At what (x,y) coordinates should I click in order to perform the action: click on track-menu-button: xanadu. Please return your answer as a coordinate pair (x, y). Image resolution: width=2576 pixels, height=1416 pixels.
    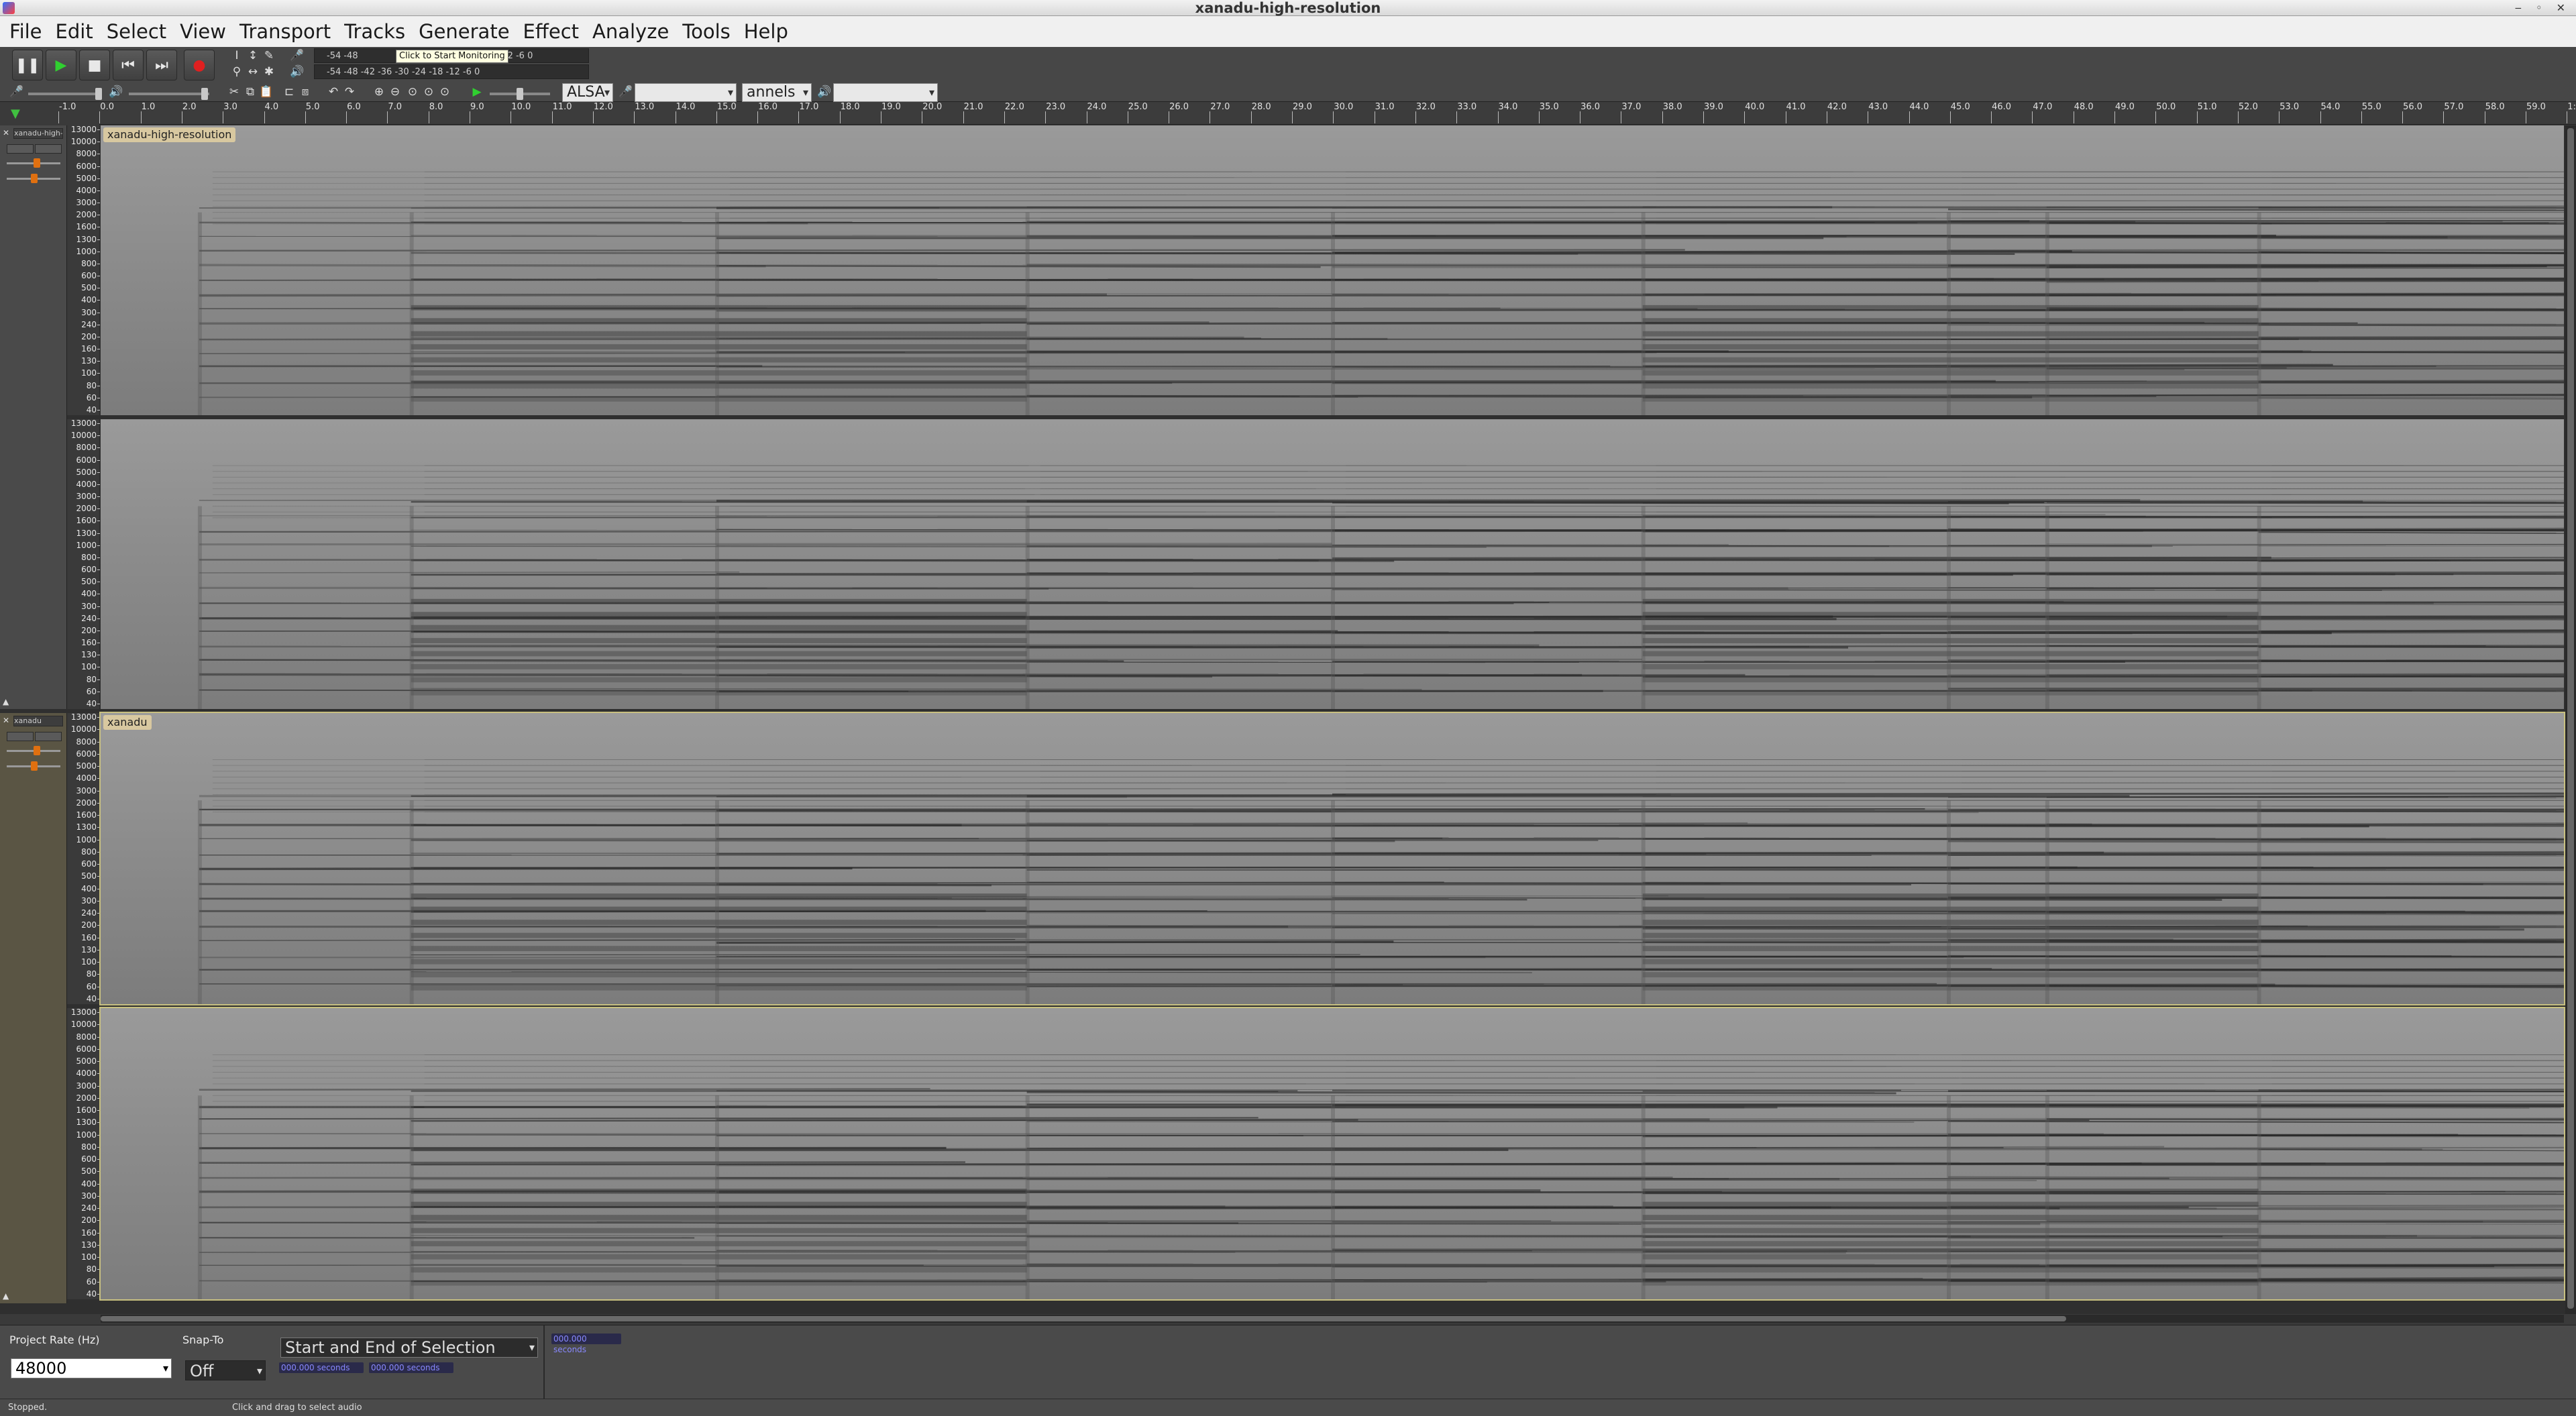
    Looking at the image, I should click on (38, 721).